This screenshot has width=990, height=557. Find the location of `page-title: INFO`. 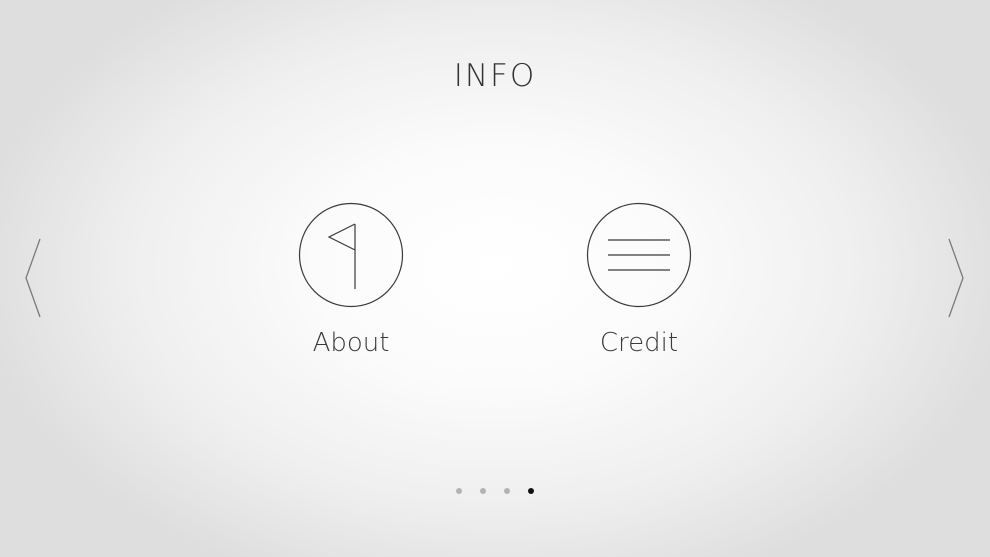

page-title: INFO is located at coordinates (495, 76).